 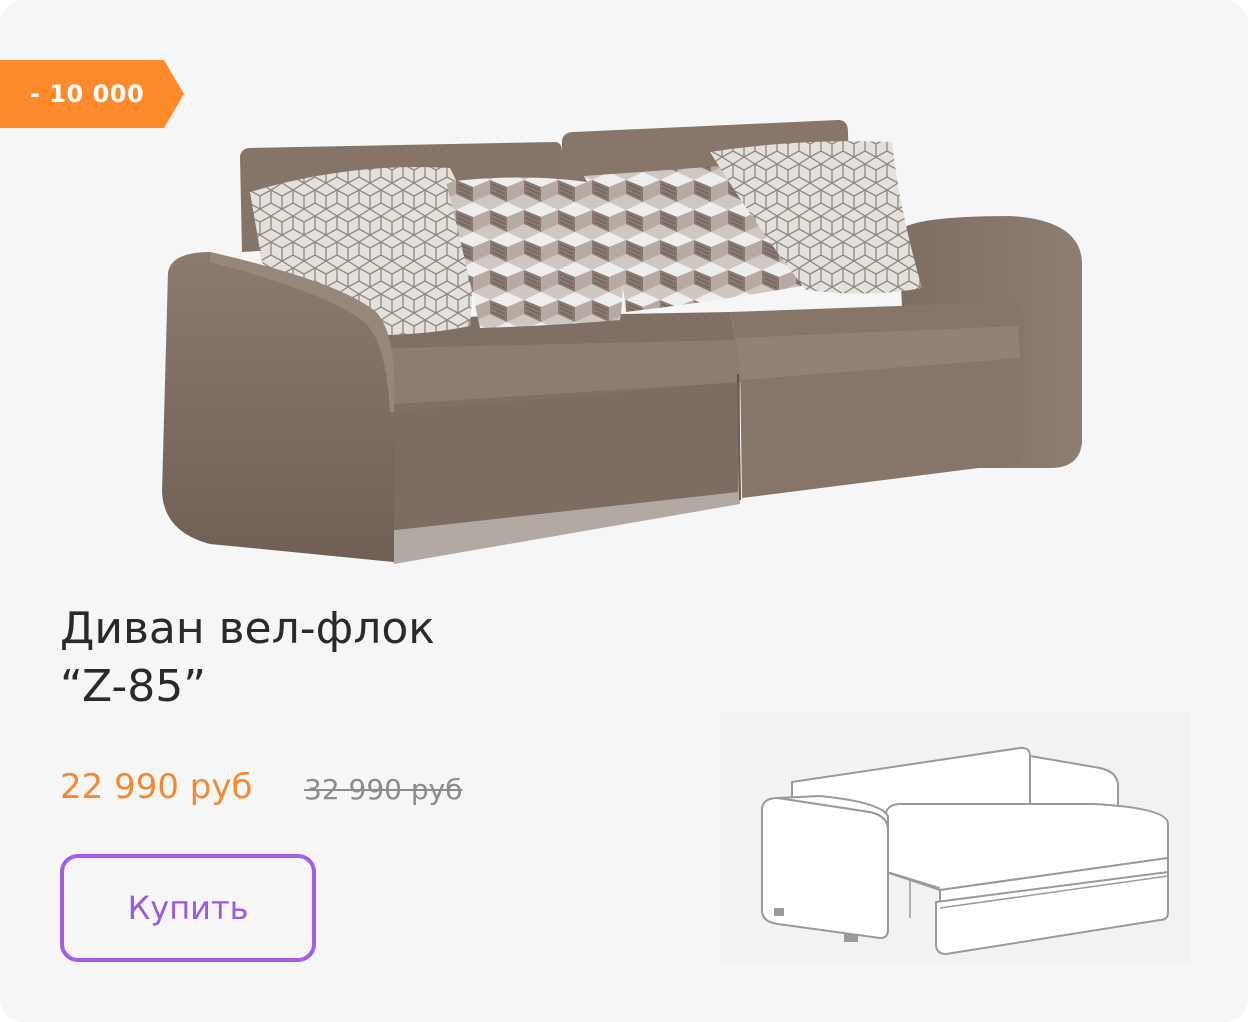 I want to click on product-title-line-1: Диван вел-флок, so click(x=247, y=628).